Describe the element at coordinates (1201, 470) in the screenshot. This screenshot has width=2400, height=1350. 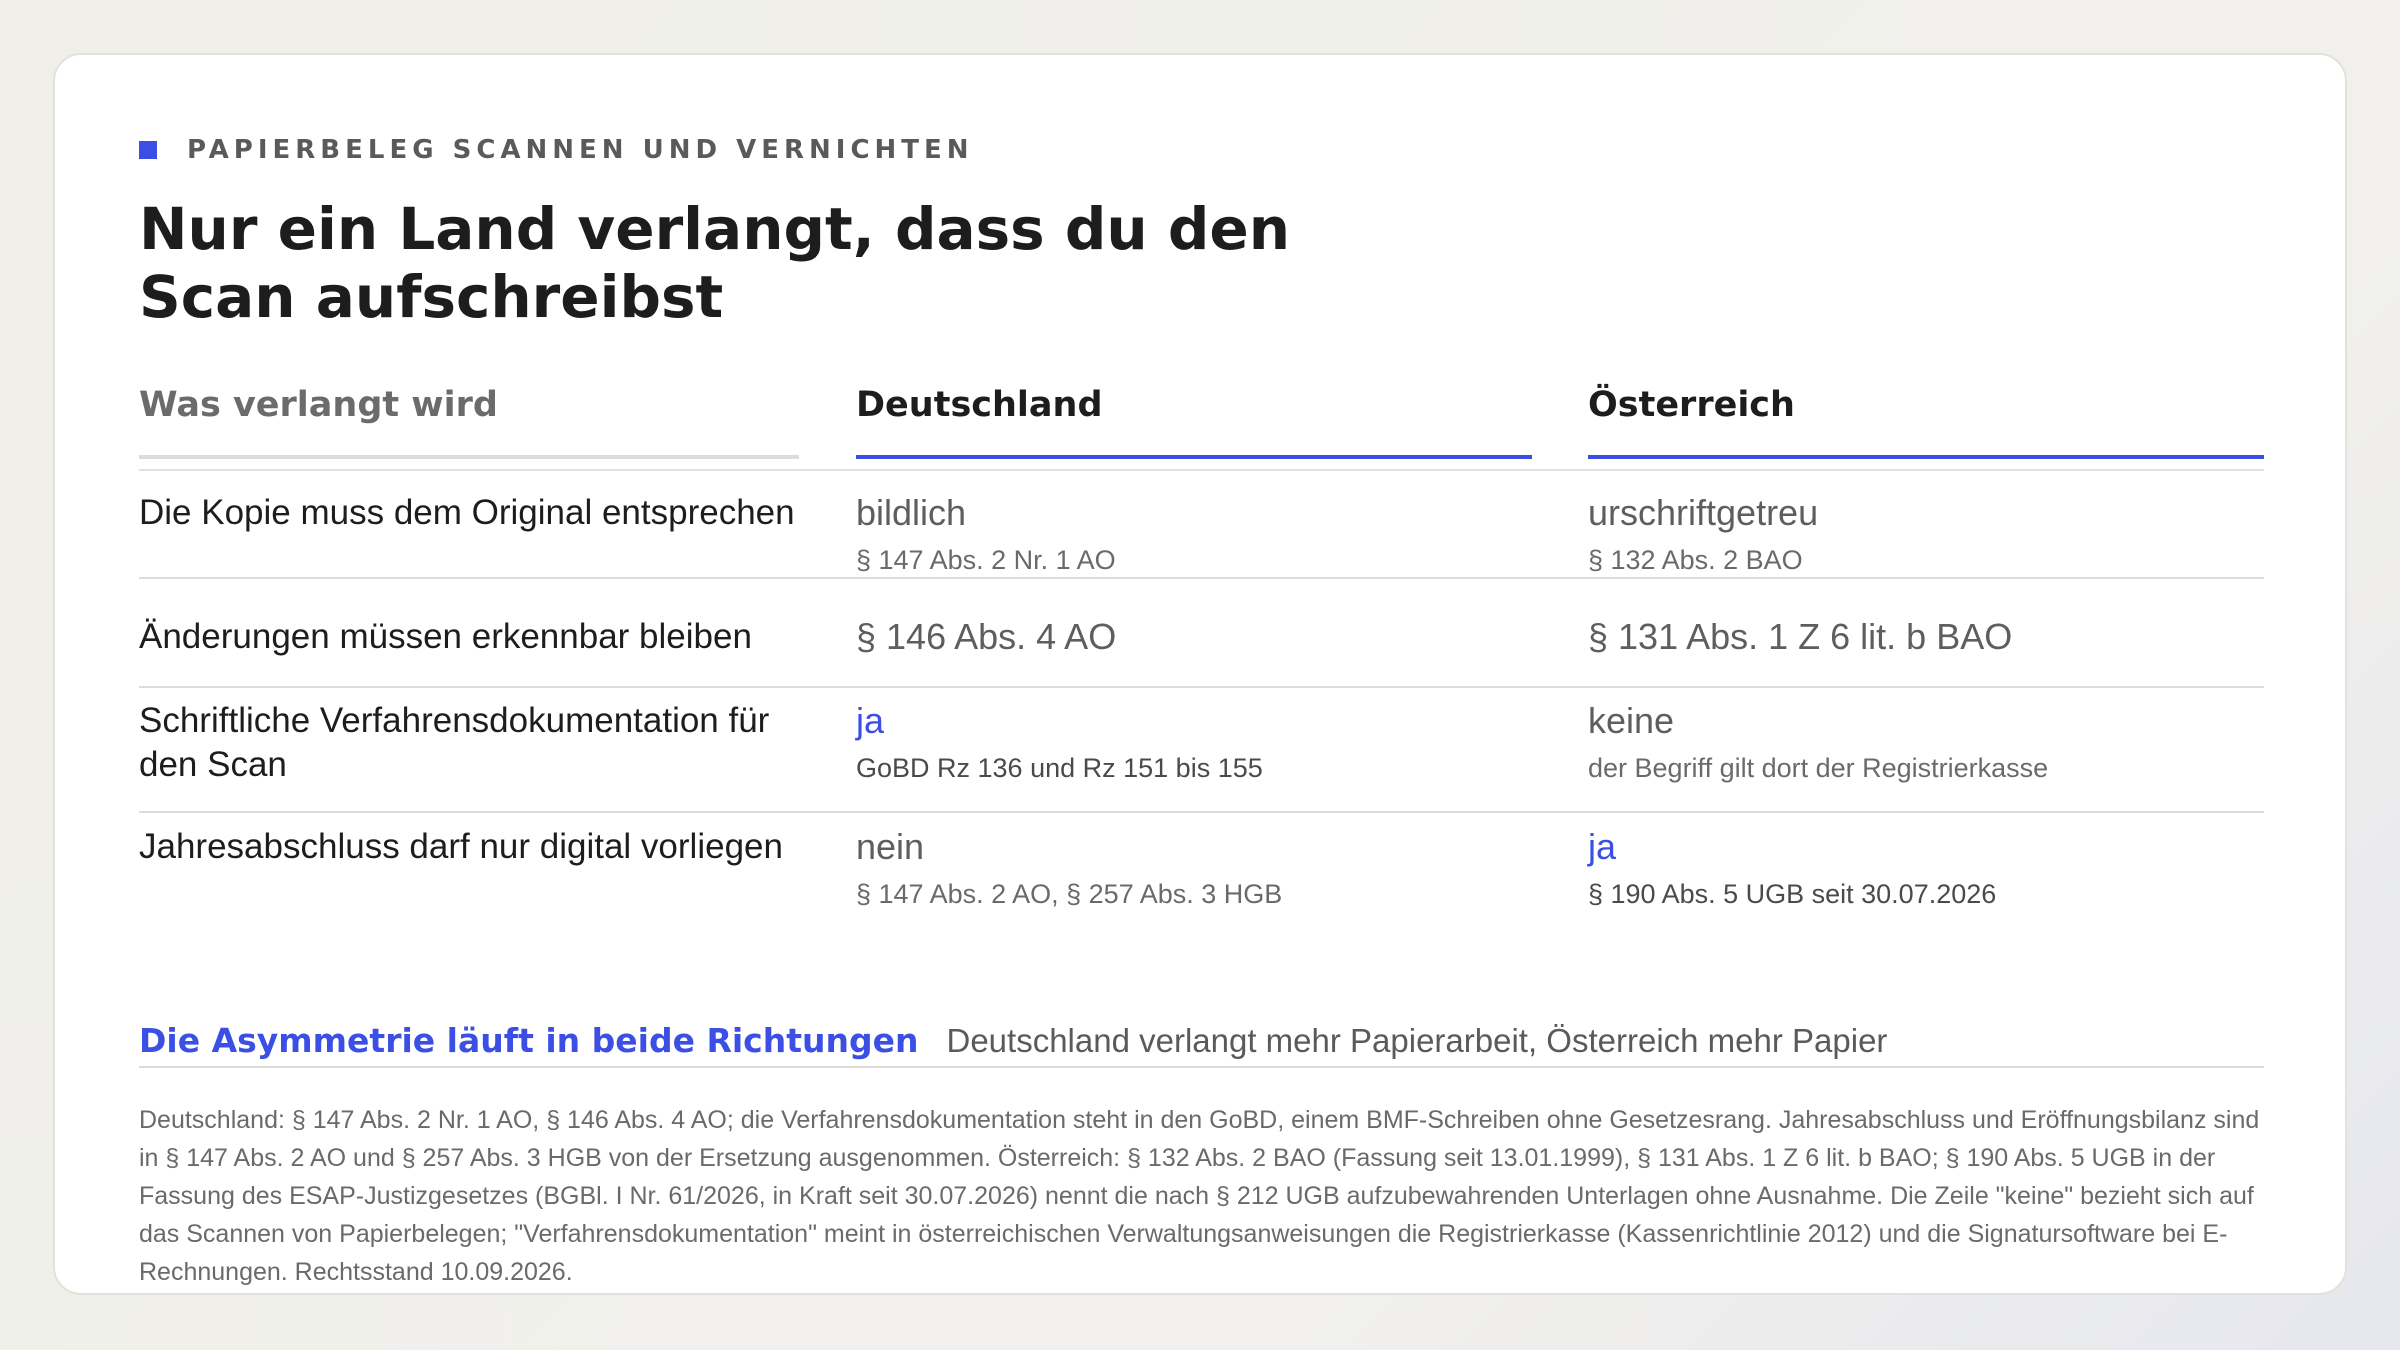
I see `header-divider` at that location.